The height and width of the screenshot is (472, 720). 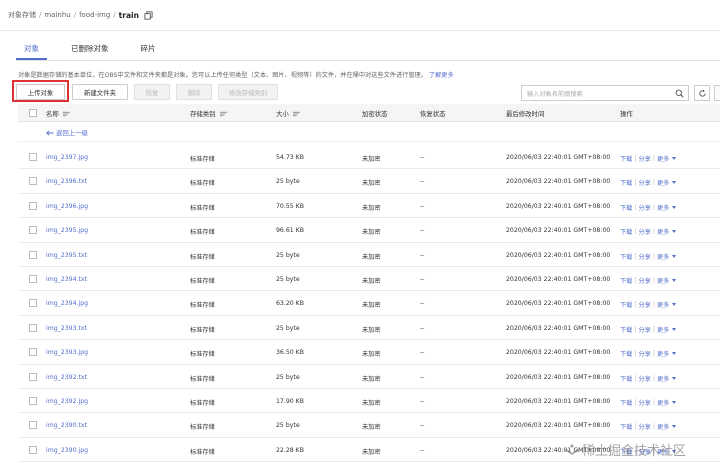 I want to click on object-name-link: img_2394.jpg, so click(x=67, y=303).